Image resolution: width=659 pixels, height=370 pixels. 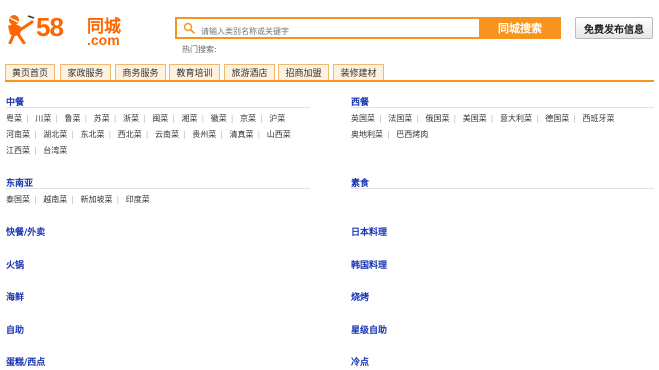 I want to click on list-item: 沪菜, so click(x=277, y=118).